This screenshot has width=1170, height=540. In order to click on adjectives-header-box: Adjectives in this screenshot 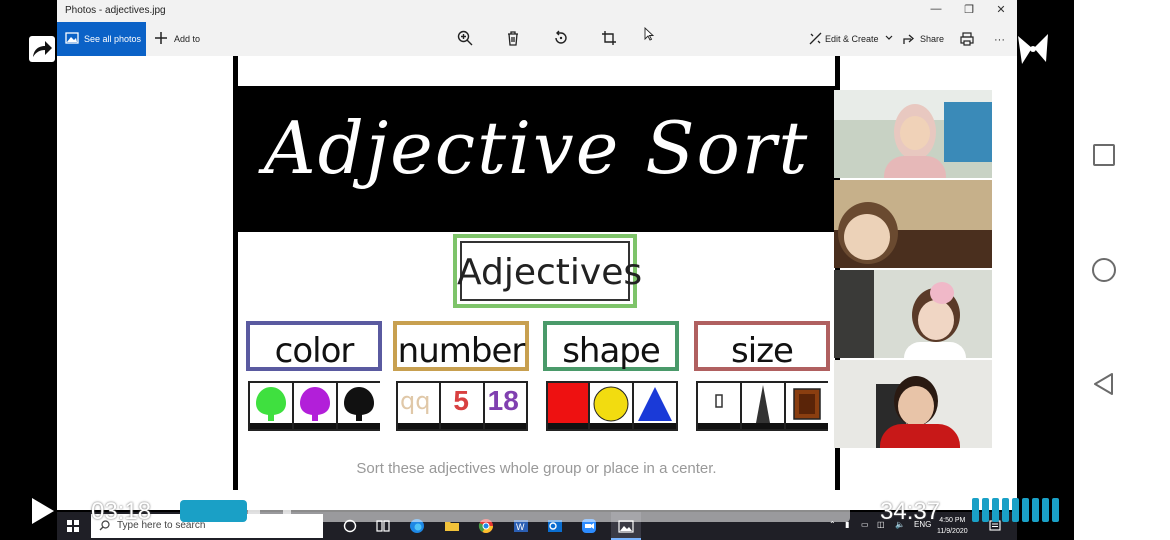, I will do `click(548, 271)`.